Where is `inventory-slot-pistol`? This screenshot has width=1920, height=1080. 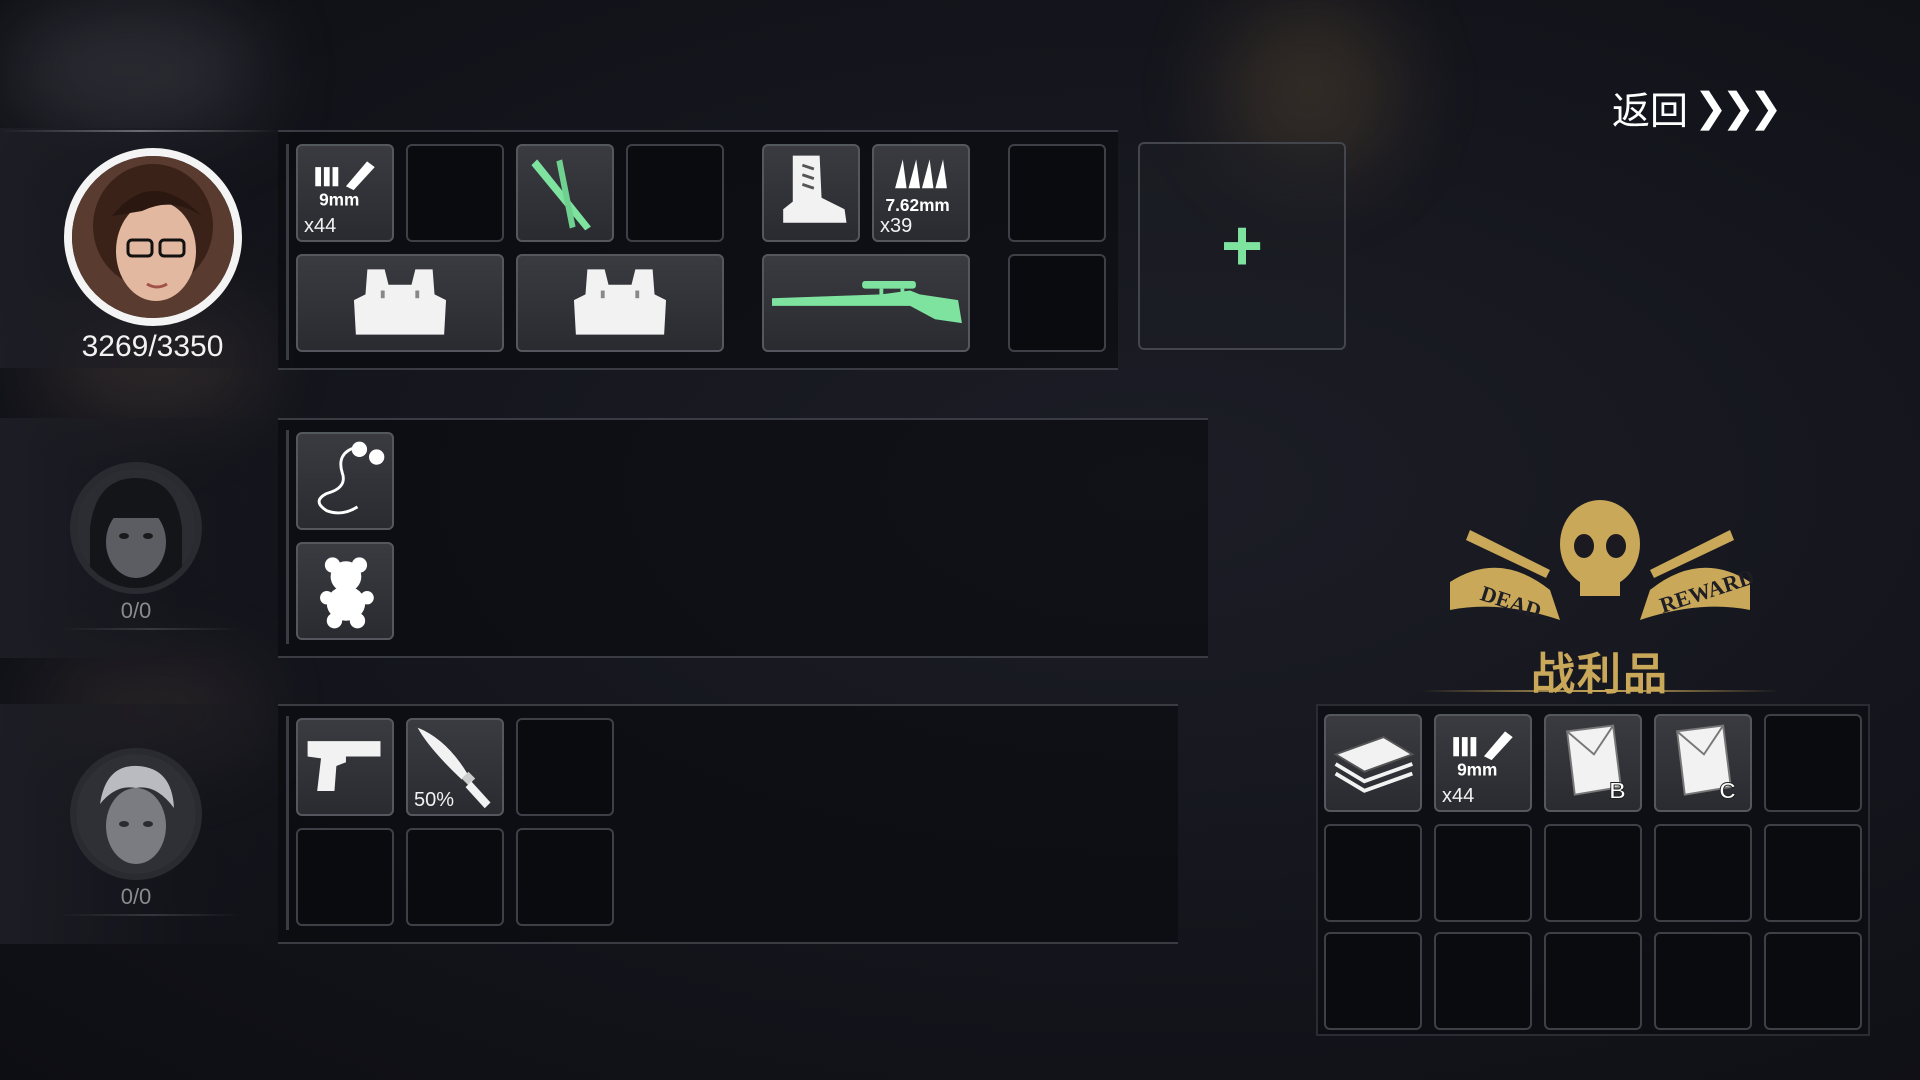 inventory-slot-pistol is located at coordinates (345, 767).